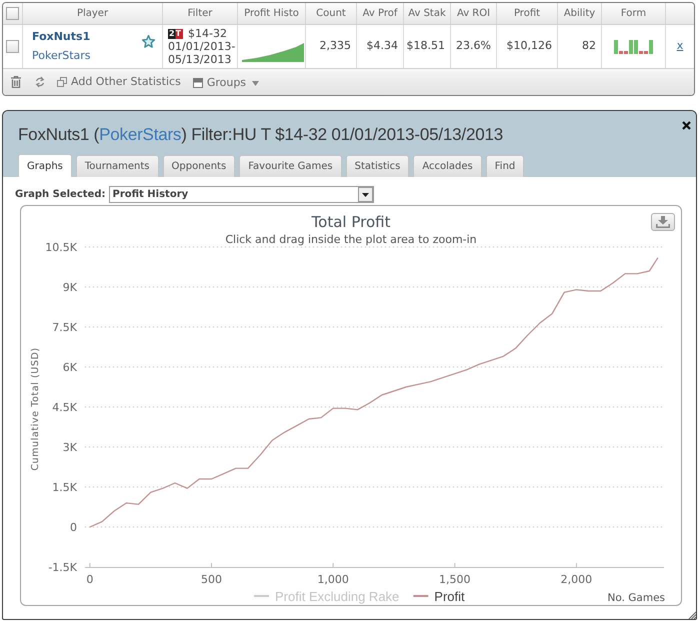 The height and width of the screenshot is (626, 700). Describe the element at coordinates (427, 13) in the screenshot. I see `column-header: Av Stak` at that location.